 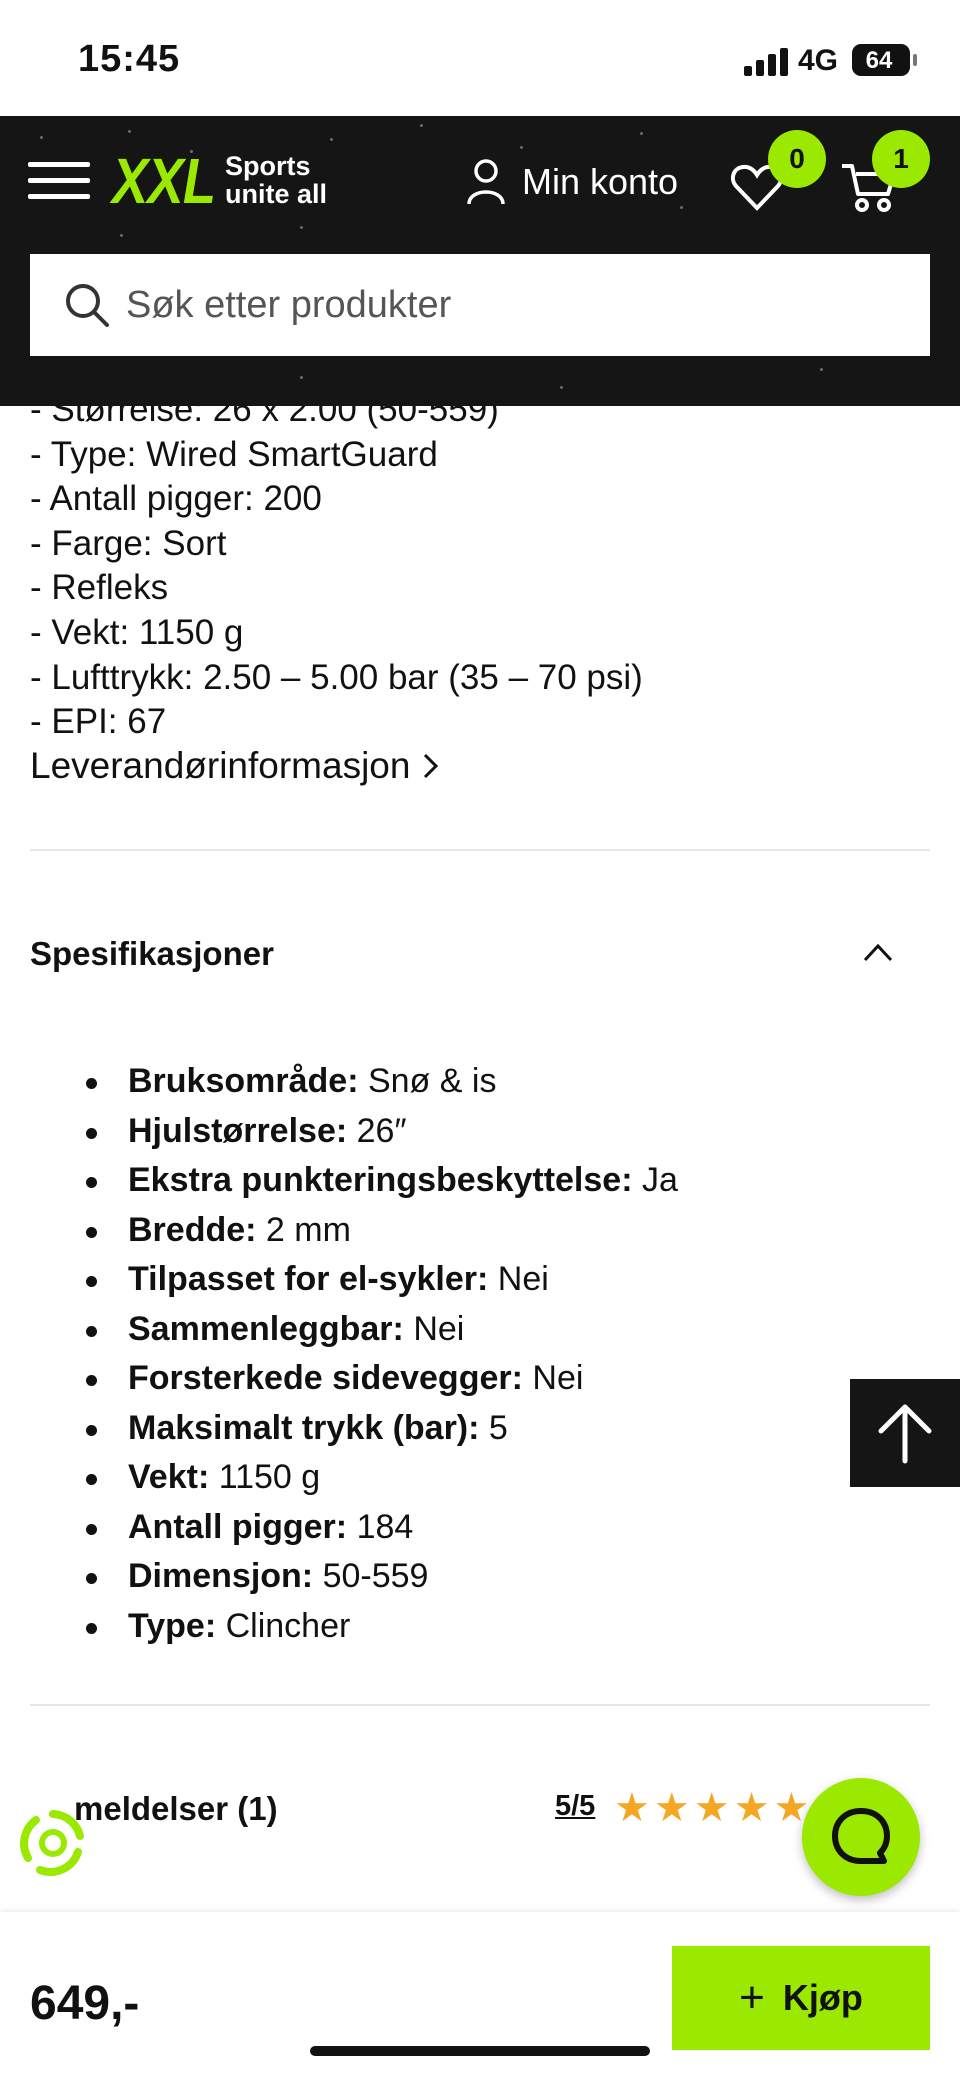 I want to click on scroll-to-top-button, so click(x=905, y=1433).